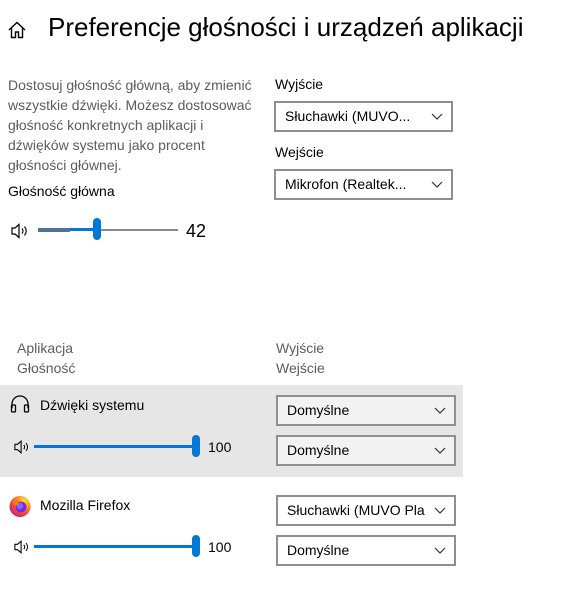 The height and width of the screenshot is (613, 581). Describe the element at coordinates (97, 229) in the screenshot. I see `master-slider-thumb` at that location.